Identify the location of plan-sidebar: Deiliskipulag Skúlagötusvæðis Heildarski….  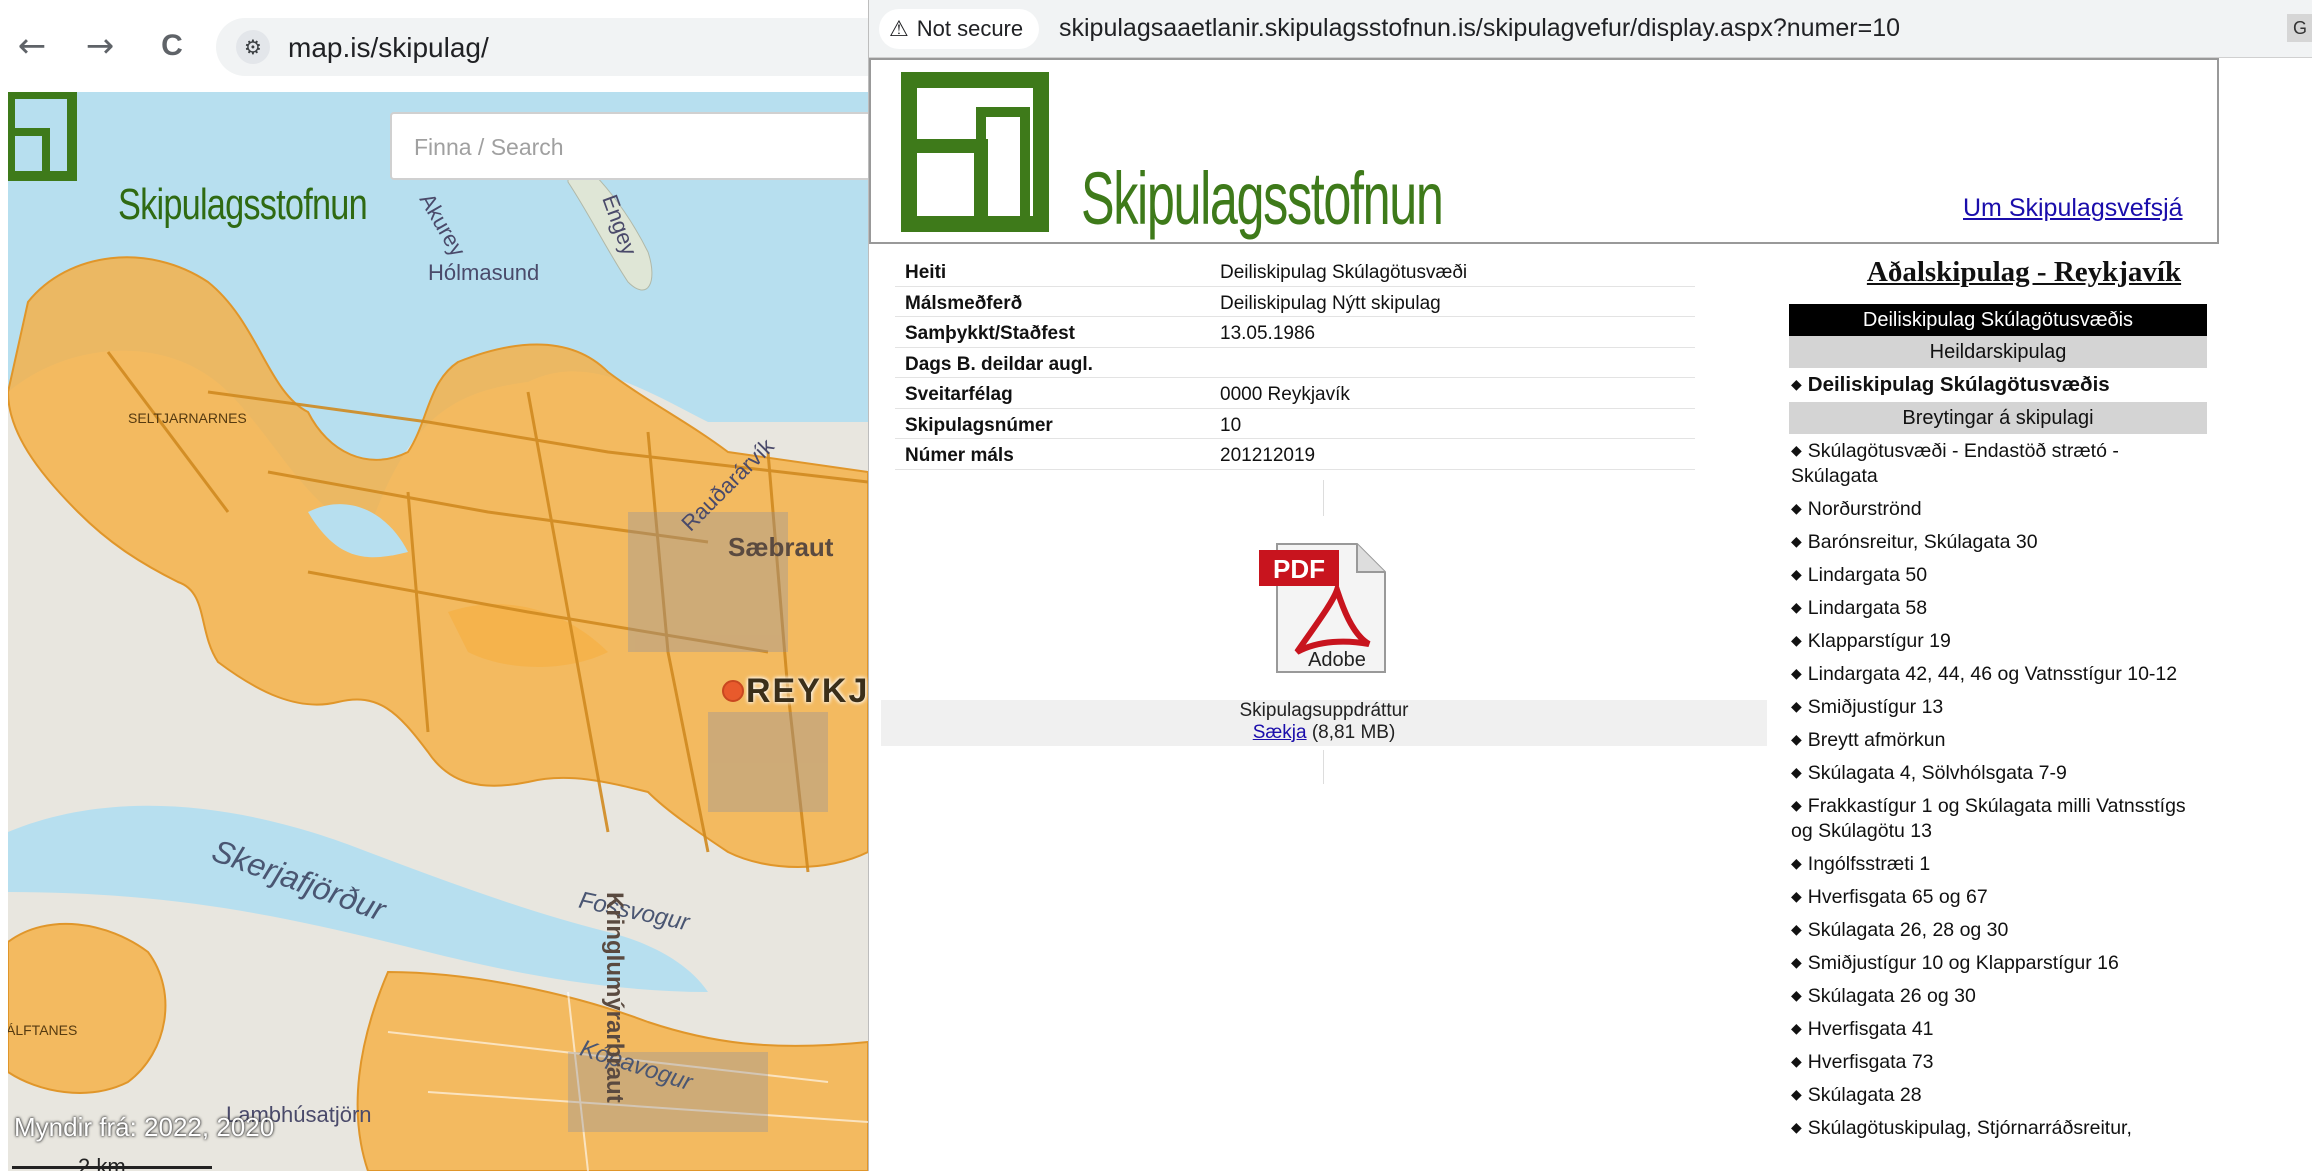
(1999, 724).